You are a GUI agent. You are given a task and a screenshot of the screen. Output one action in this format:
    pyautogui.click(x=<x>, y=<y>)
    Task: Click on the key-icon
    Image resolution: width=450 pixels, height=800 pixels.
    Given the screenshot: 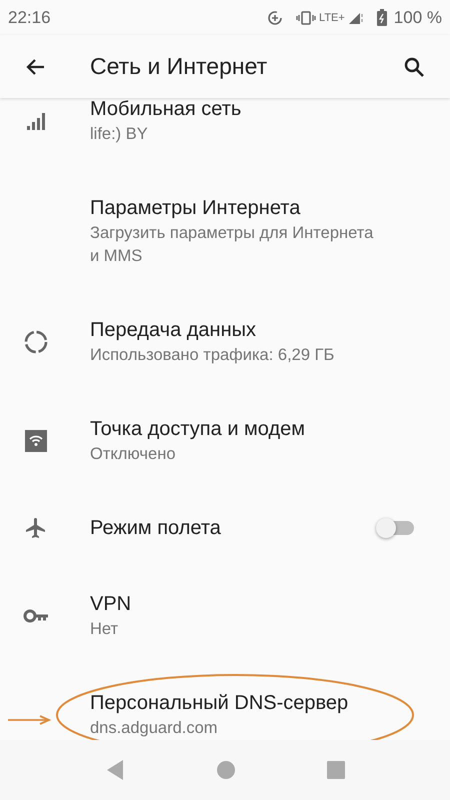 What is the action you would take?
    pyautogui.click(x=36, y=616)
    